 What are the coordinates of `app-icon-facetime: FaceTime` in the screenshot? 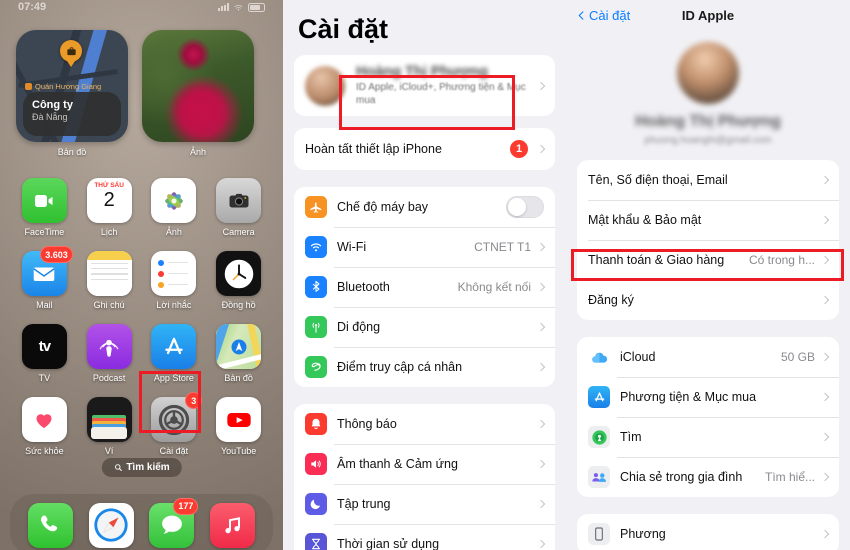 It's located at (44, 207).